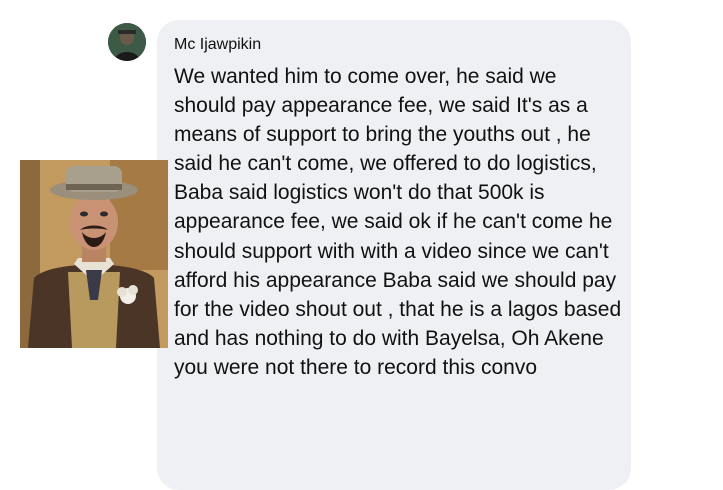 Image resolution: width=723 pixels, height=490 pixels. I want to click on user-avatar-icon, so click(127, 42).